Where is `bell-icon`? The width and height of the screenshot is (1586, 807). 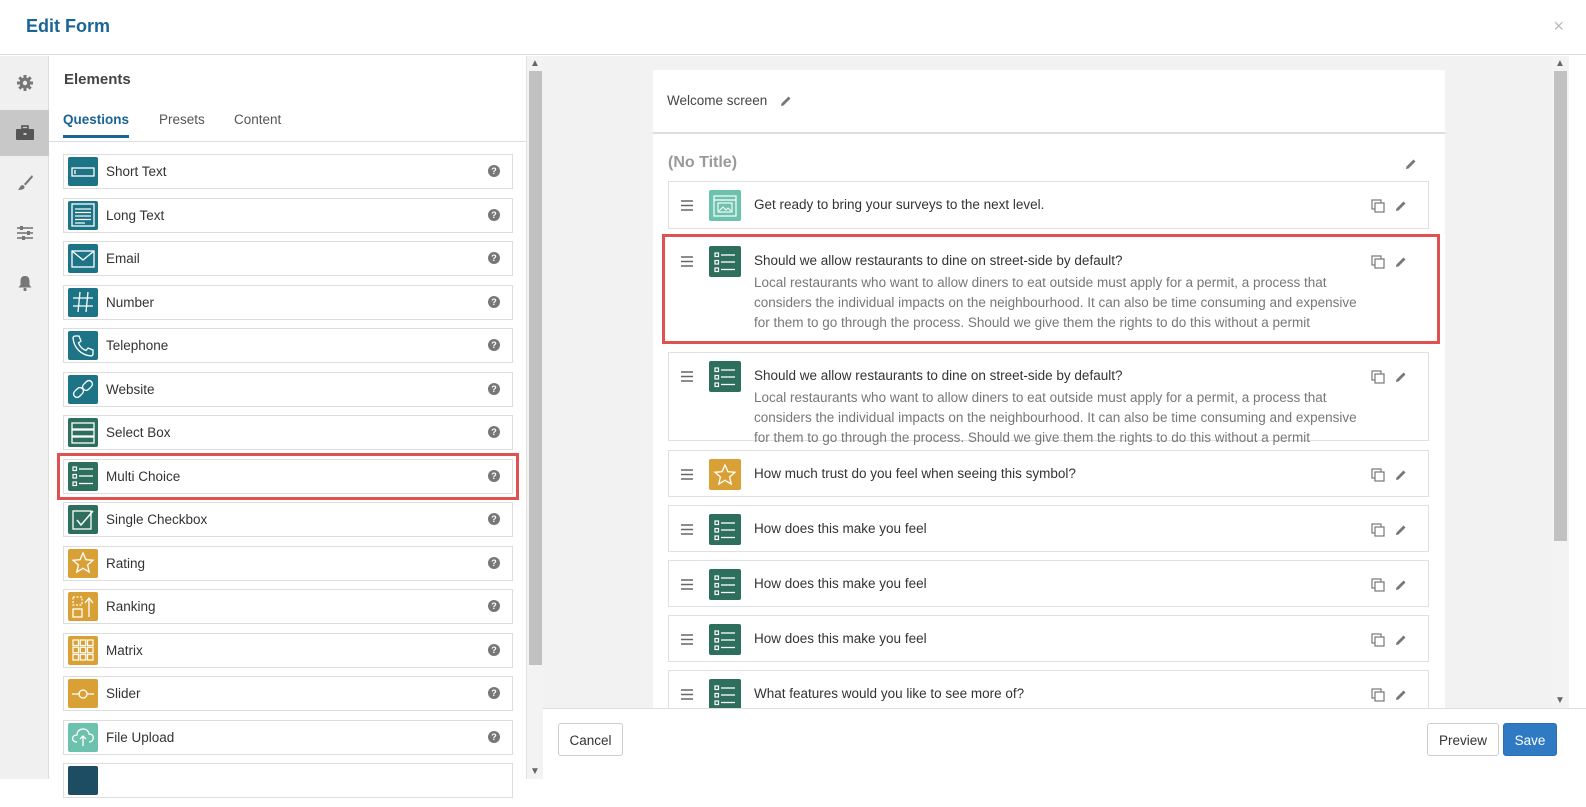 bell-icon is located at coordinates (24, 284).